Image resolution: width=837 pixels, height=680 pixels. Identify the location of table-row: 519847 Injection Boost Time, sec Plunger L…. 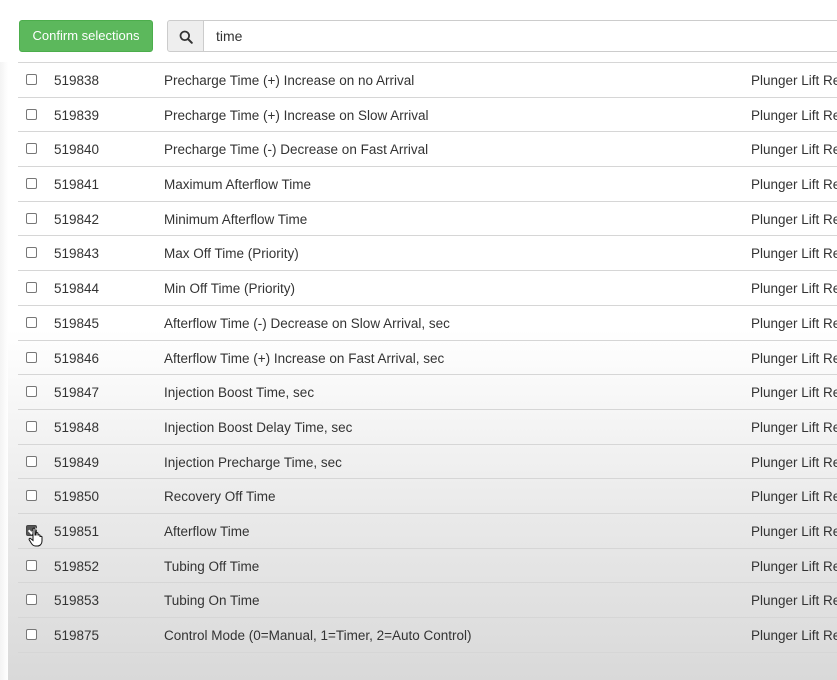
(427, 392).